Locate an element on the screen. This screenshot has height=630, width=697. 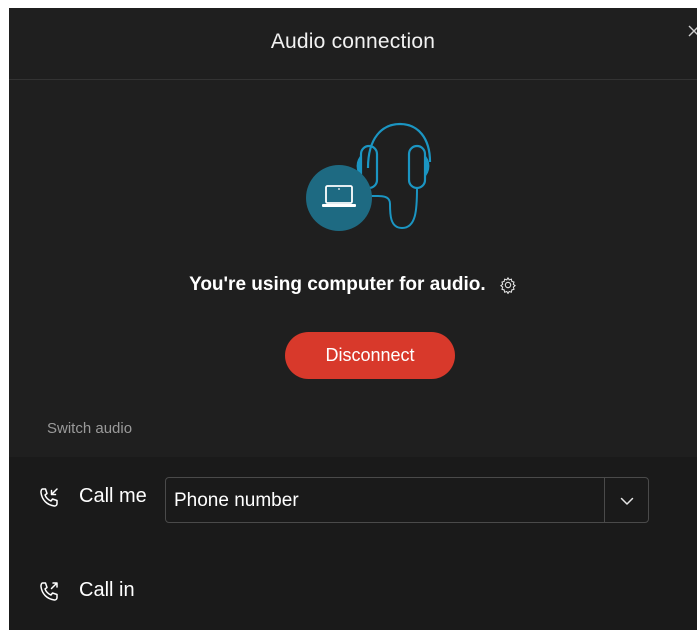
call-in-option: Call in is located at coordinates (353, 592).